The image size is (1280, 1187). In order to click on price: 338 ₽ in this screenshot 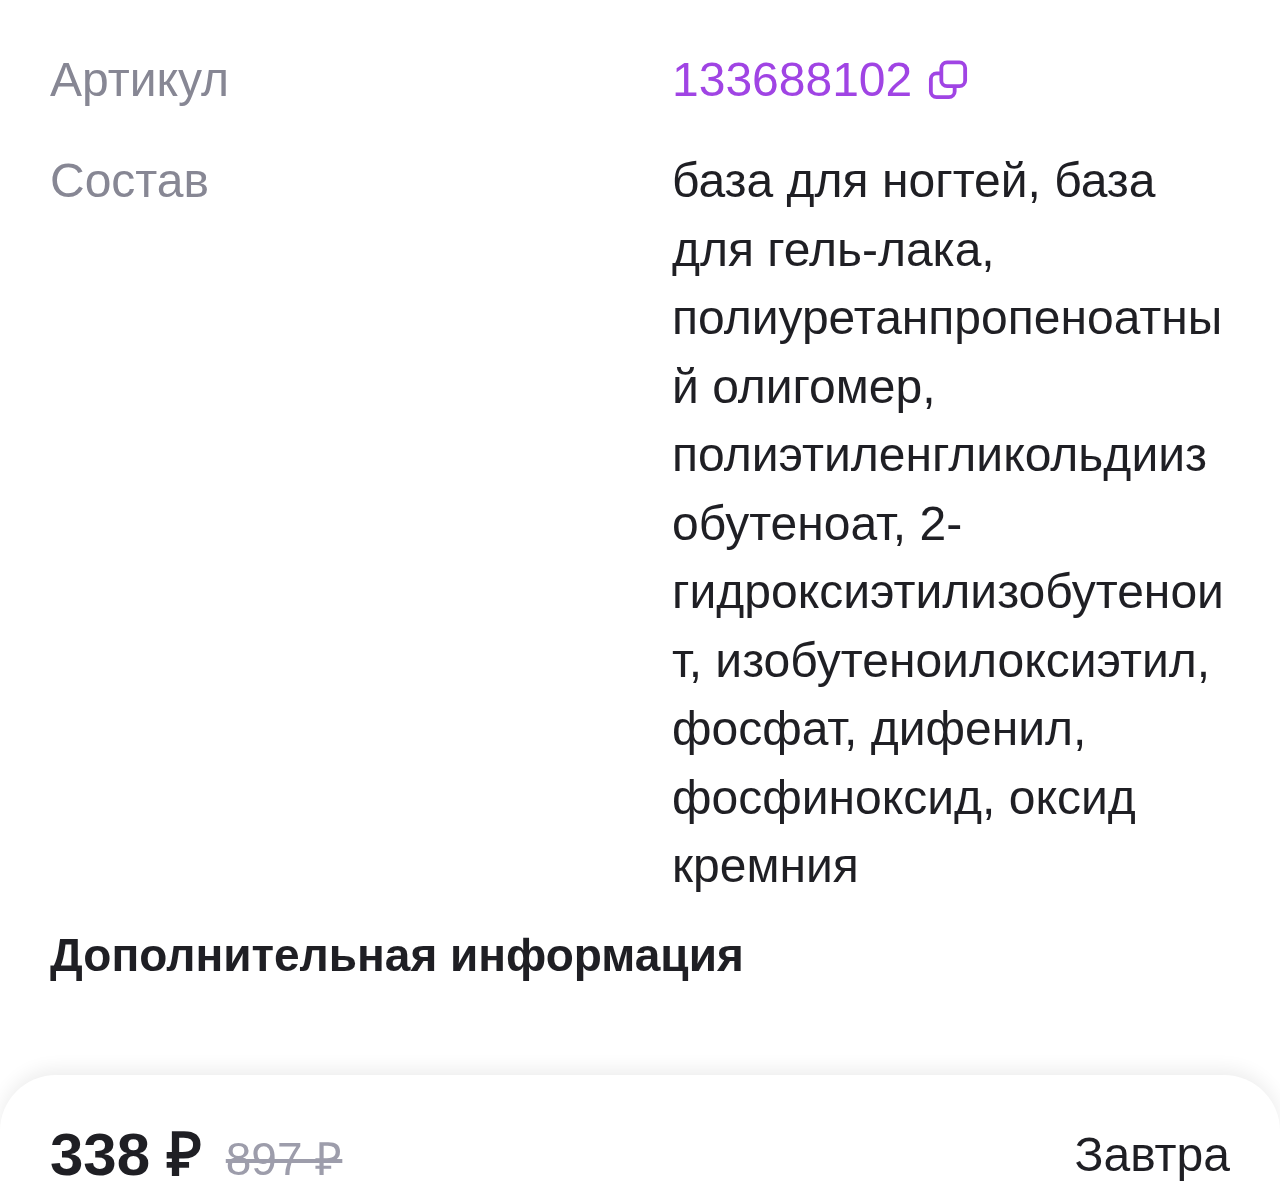, I will do `click(126, 1155)`.